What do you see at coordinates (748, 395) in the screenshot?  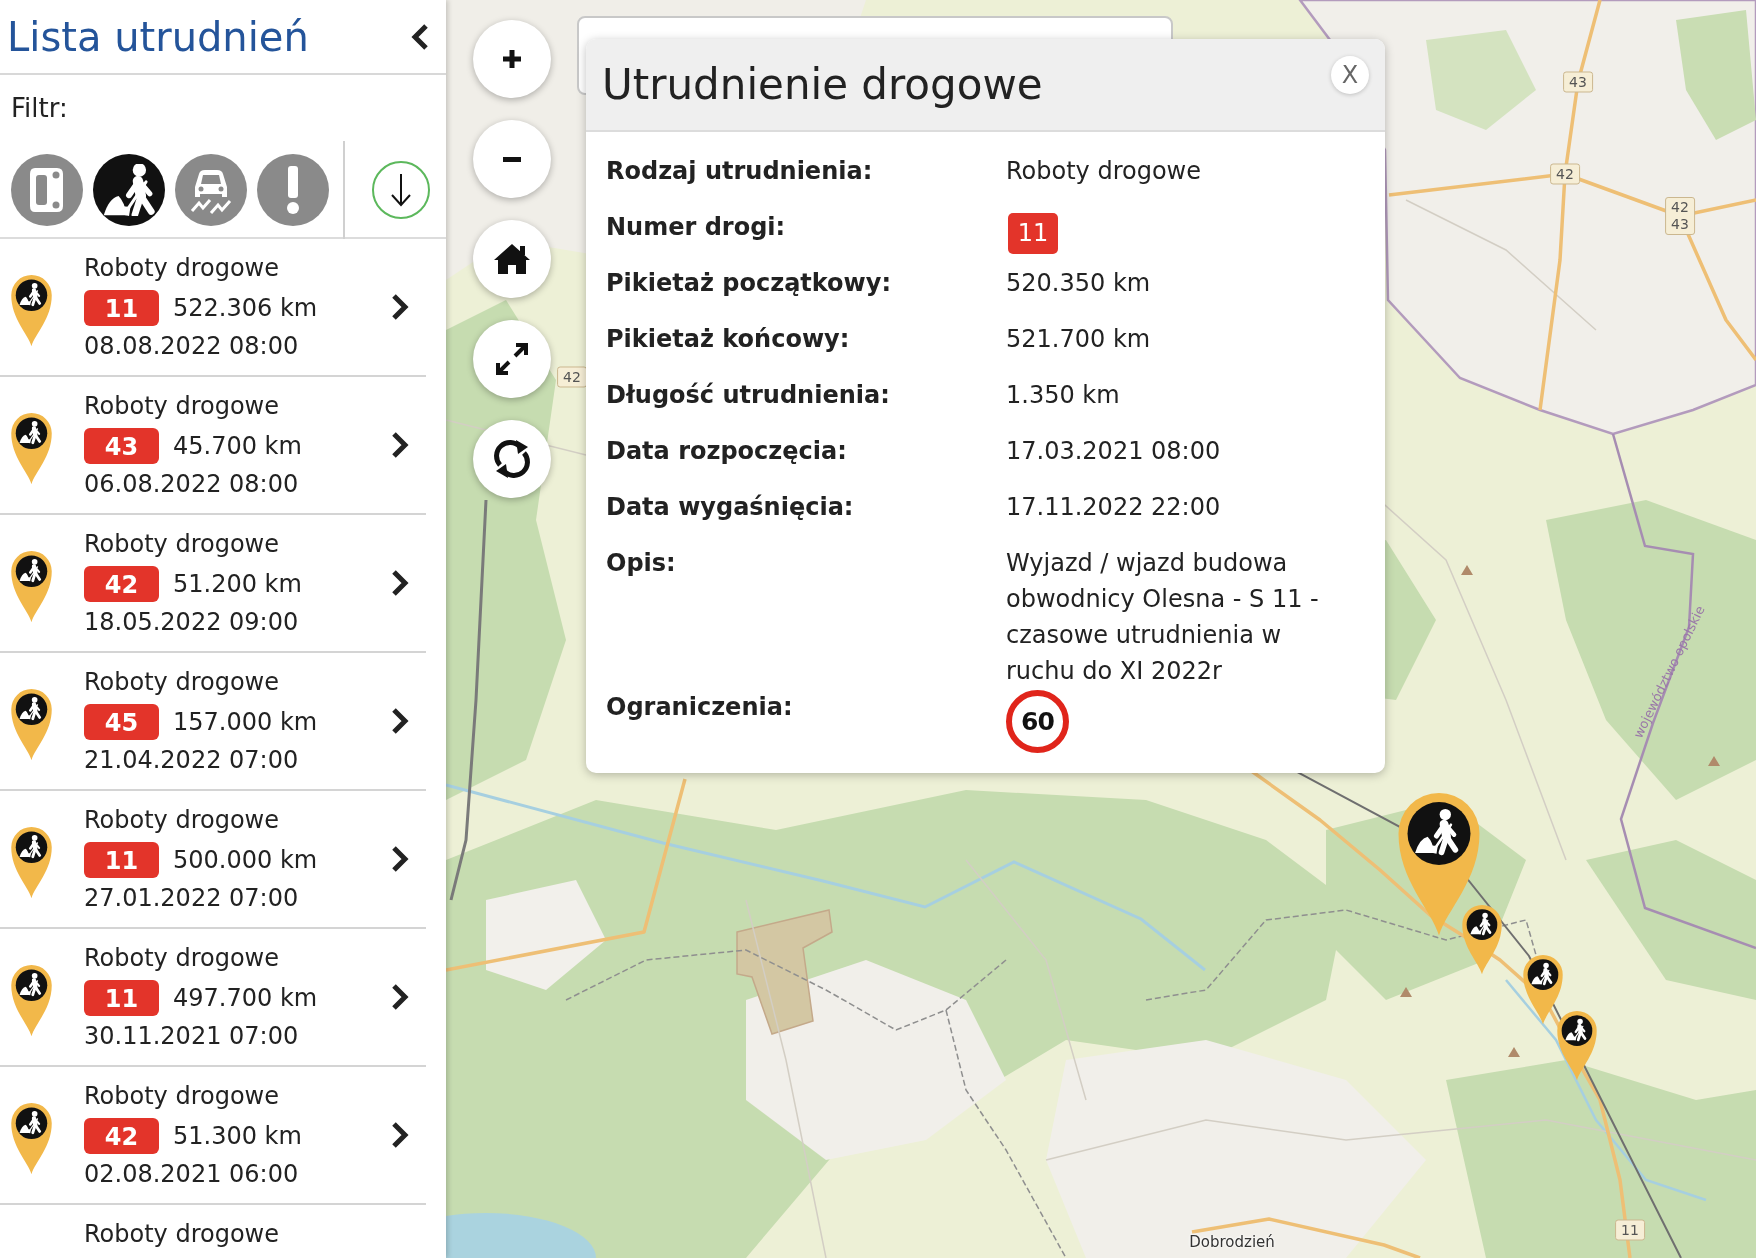 I see `field-label: Długość utrudnienia:` at bounding box center [748, 395].